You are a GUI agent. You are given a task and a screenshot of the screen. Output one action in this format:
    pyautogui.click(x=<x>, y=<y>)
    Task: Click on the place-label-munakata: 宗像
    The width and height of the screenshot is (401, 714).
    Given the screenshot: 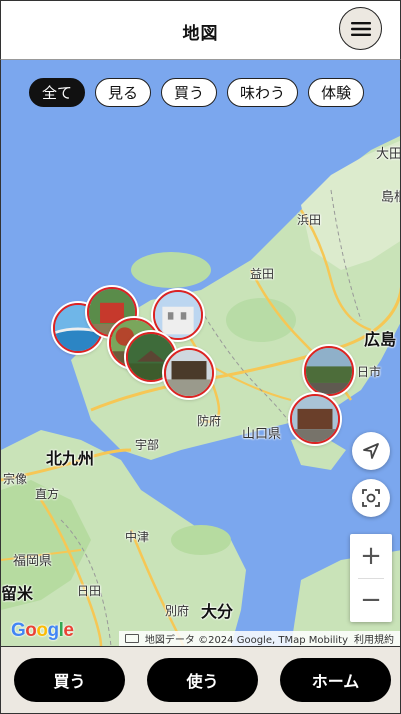 What is the action you would take?
    pyautogui.click(x=15, y=479)
    